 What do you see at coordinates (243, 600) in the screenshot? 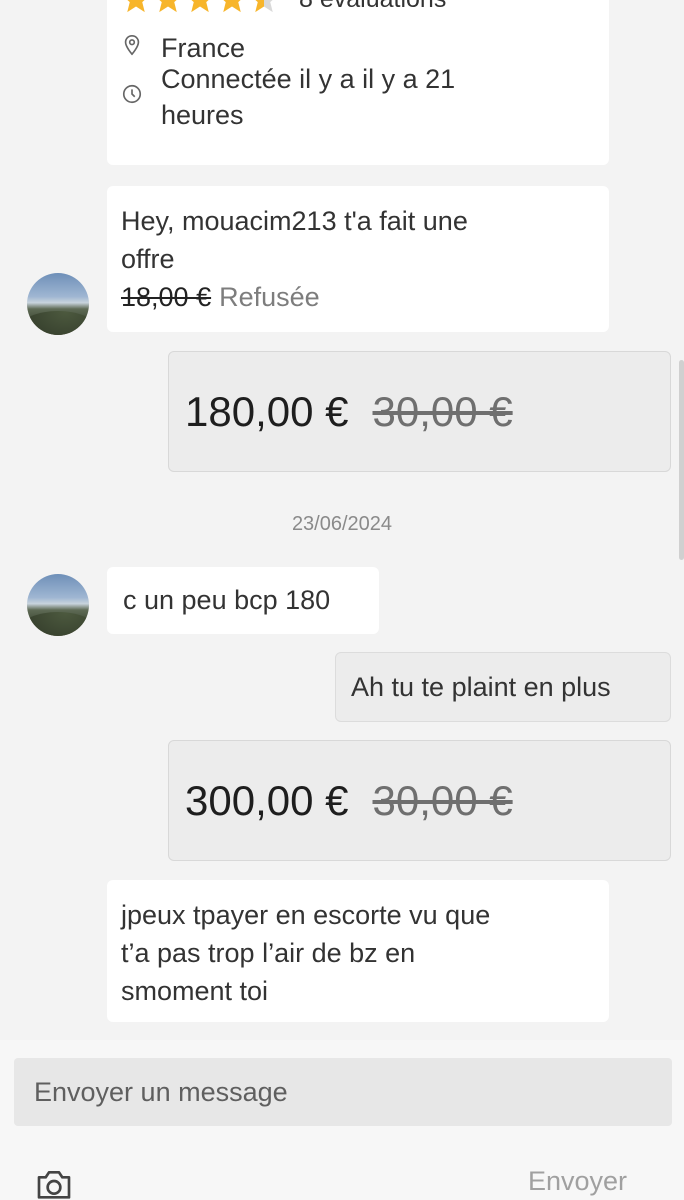
I see `incoming-message: c un peu bcp 180` at bounding box center [243, 600].